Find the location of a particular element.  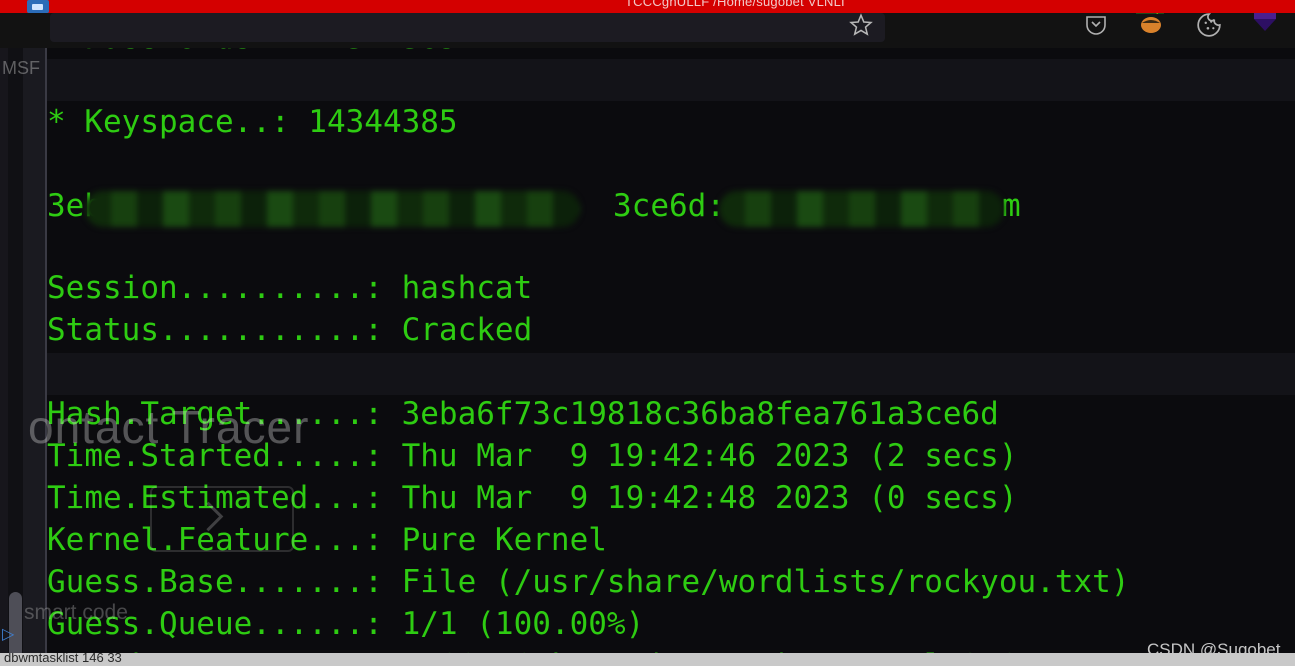

redaction-smudge-password is located at coordinates (861, 209).